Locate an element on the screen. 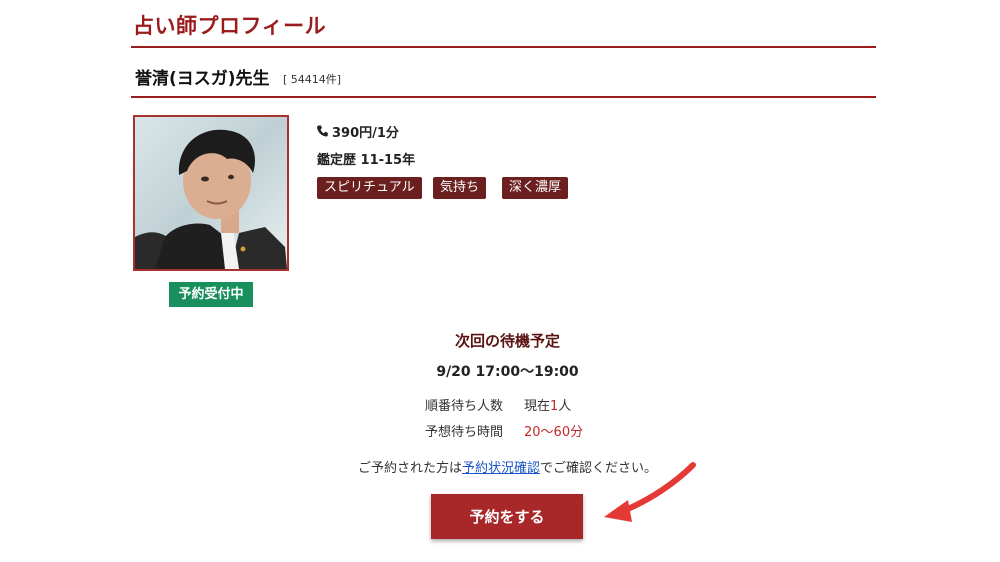 The image size is (1000, 562). queue-label: 順番待ち人数 is located at coordinates (464, 406).